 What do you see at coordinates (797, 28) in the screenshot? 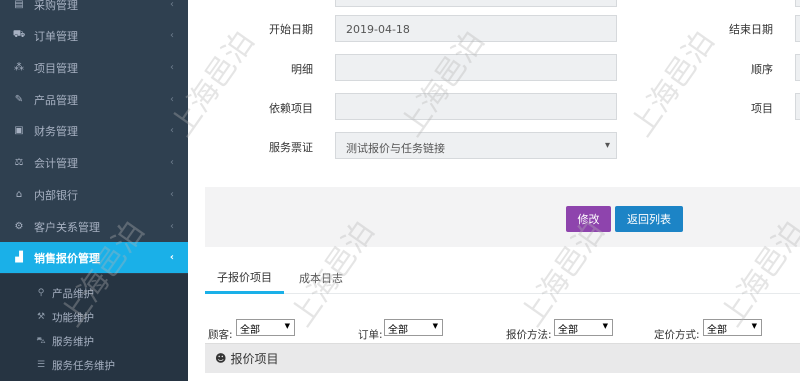
I see `end-date-field` at bounding box center [797, 28].